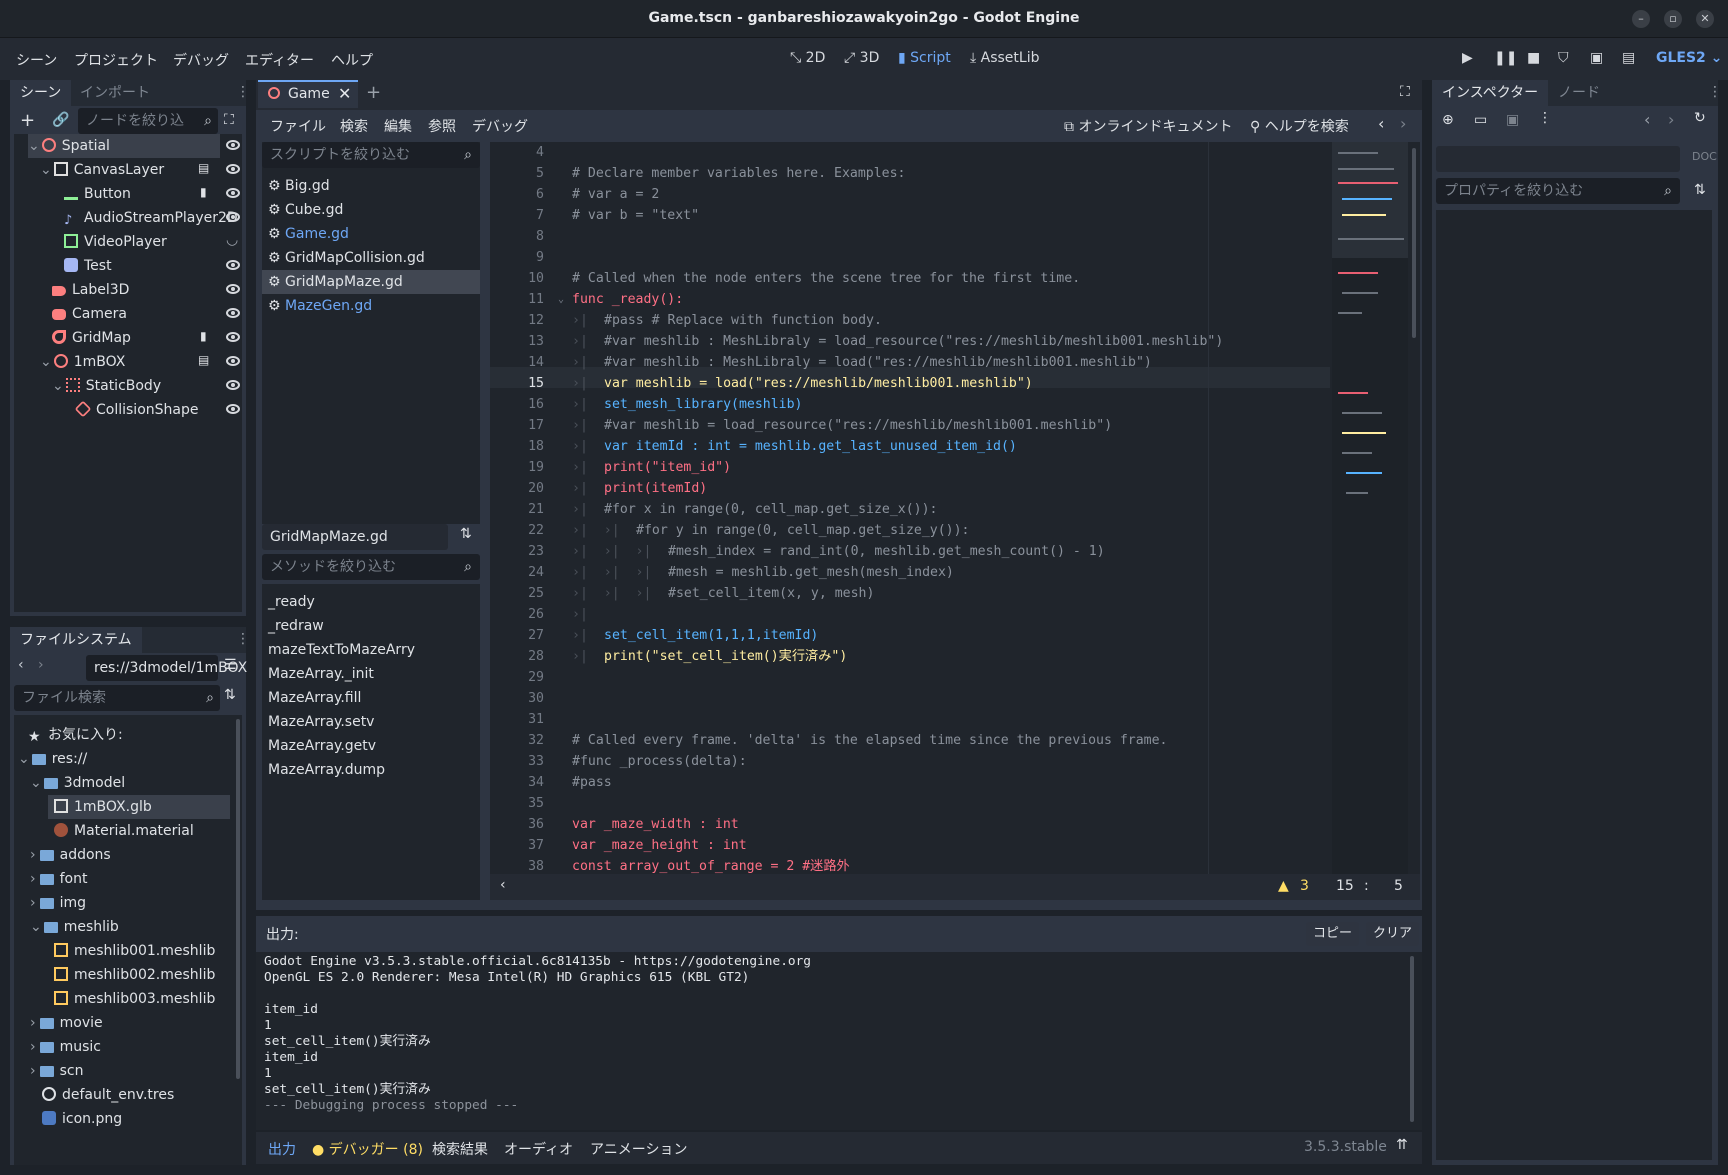 The width and height of the screenshot is (1728, 1175). I want to click on copy-button: コピー, so click(1333, 934).